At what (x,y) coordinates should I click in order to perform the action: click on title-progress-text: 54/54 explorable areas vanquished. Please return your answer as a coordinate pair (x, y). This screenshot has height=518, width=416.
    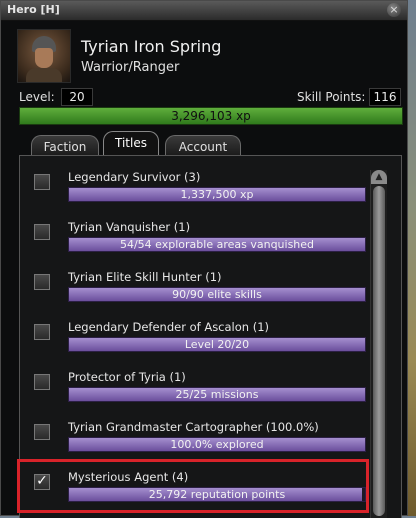
    Looking at the image, I should click on (217, 244).